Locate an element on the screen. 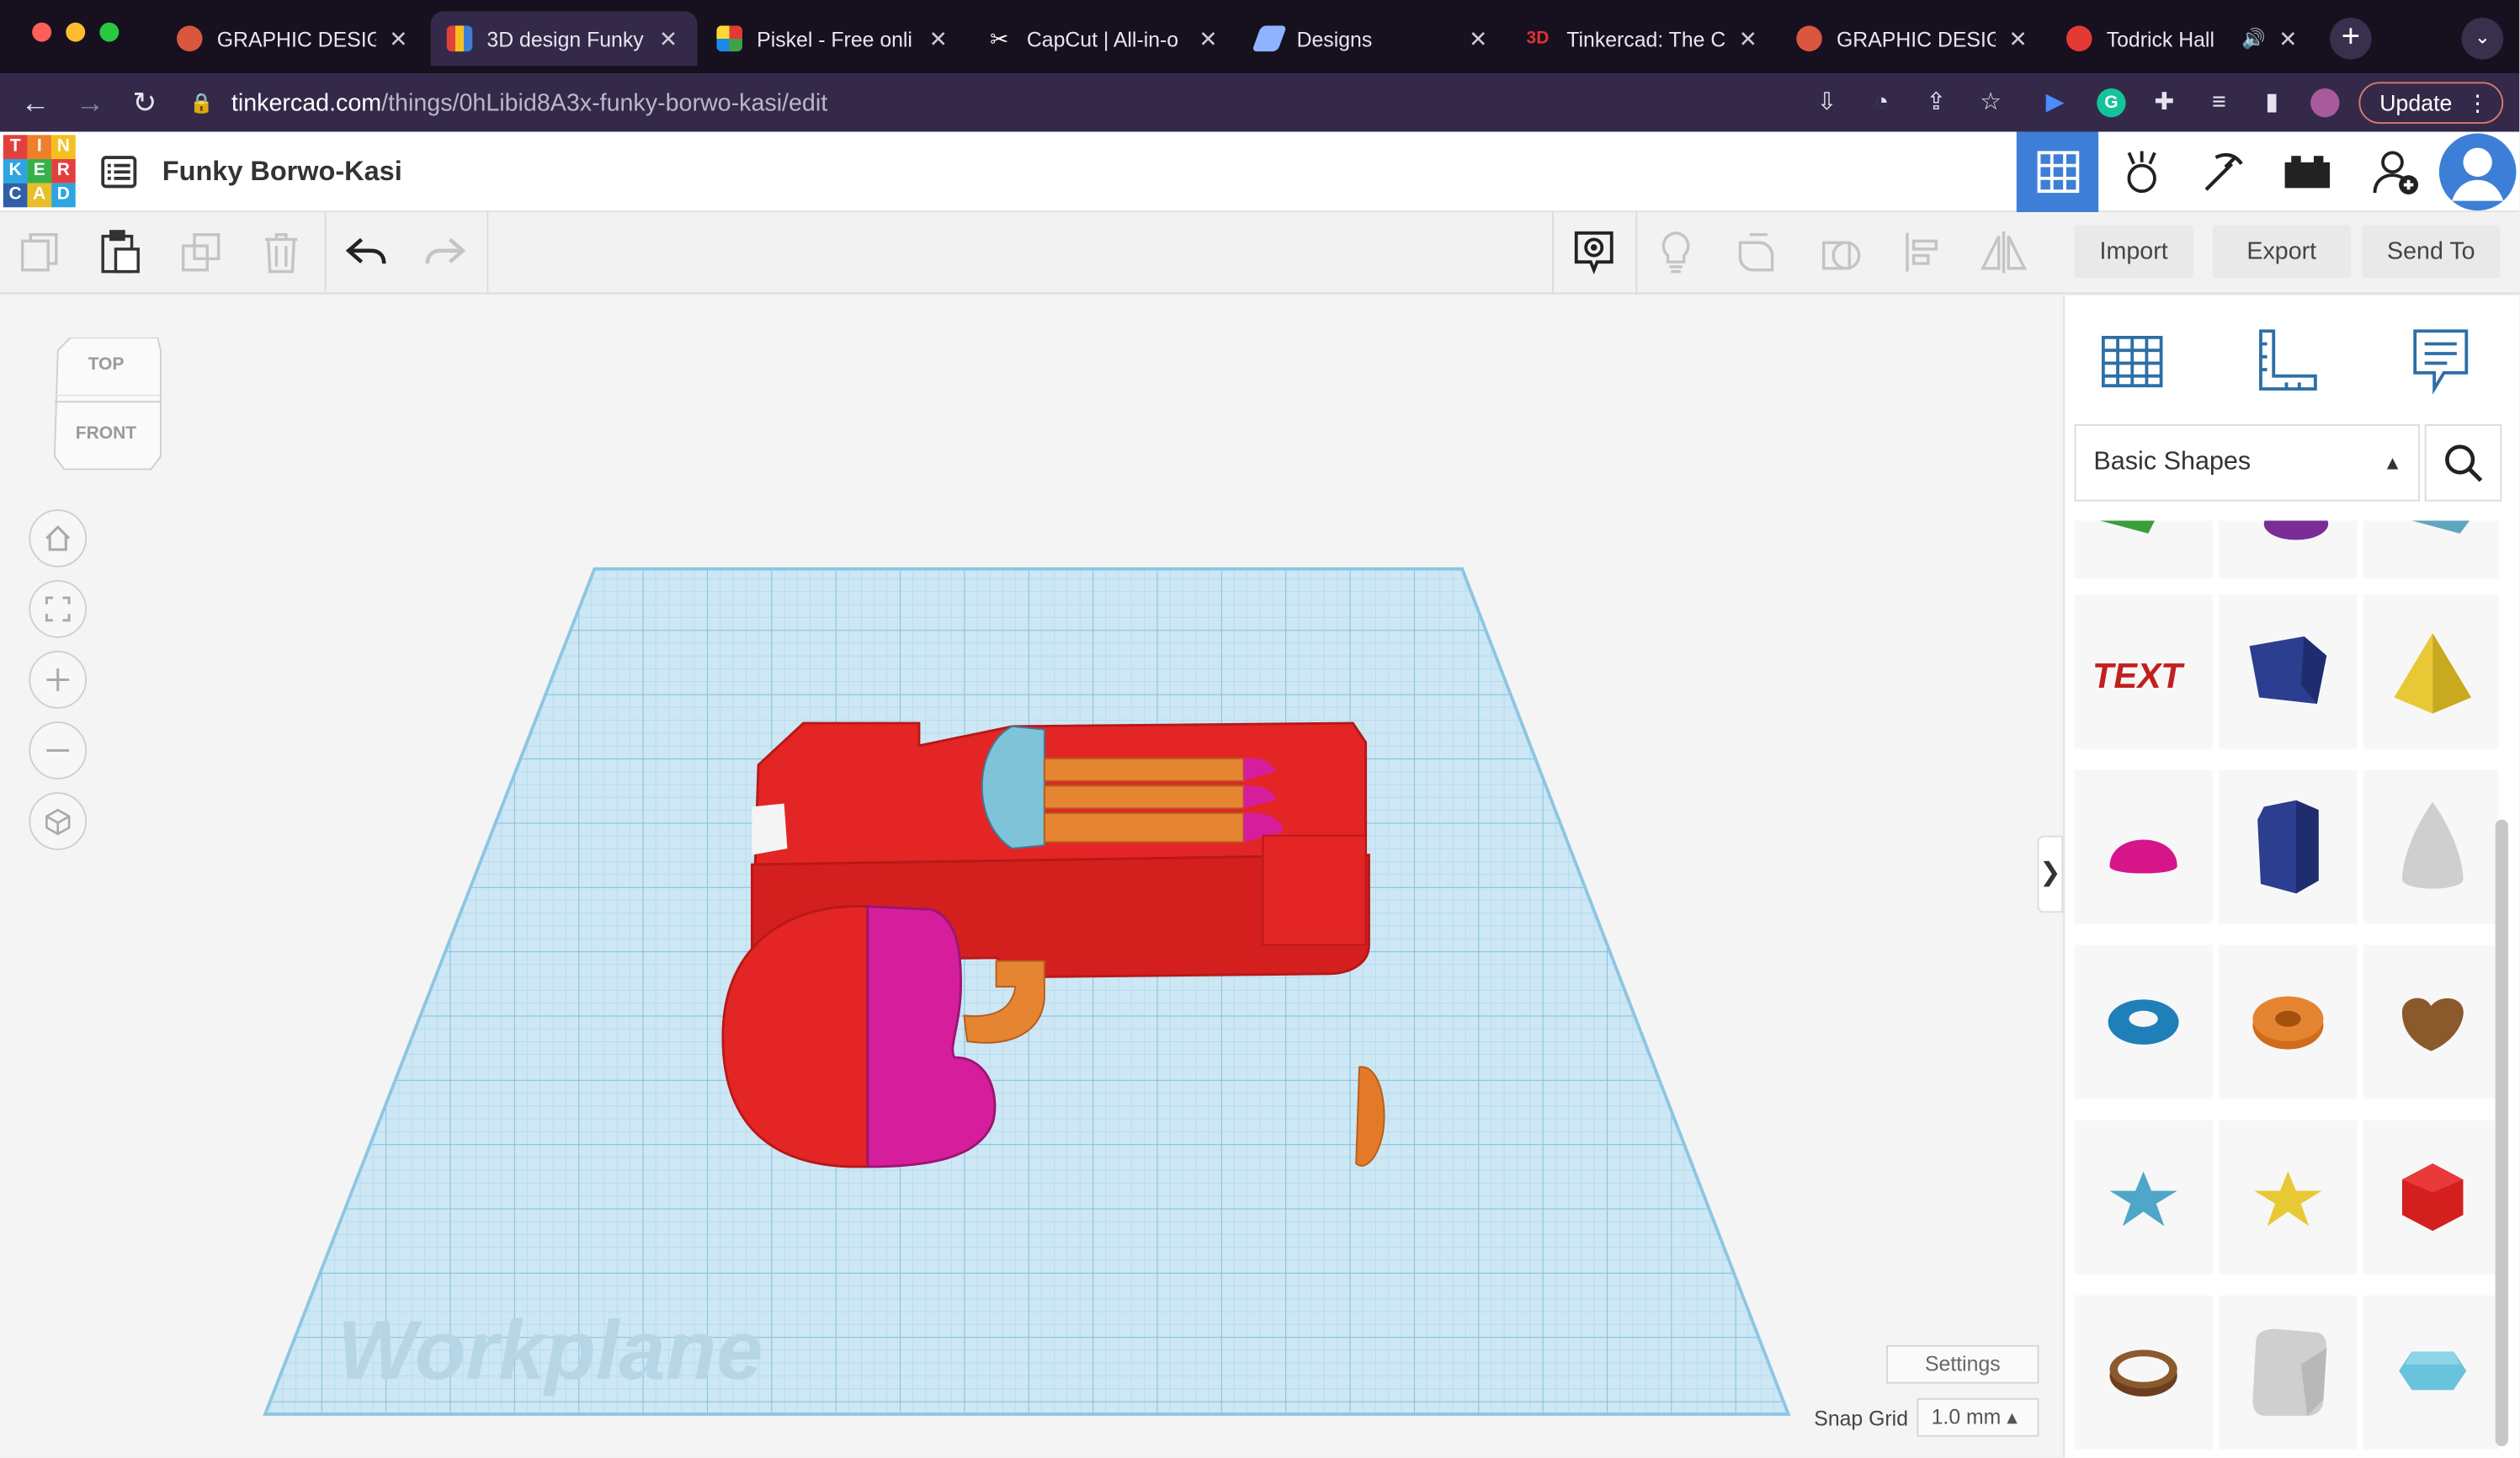  view-cube: TOP FRONT is located at coordinates (106, 404).